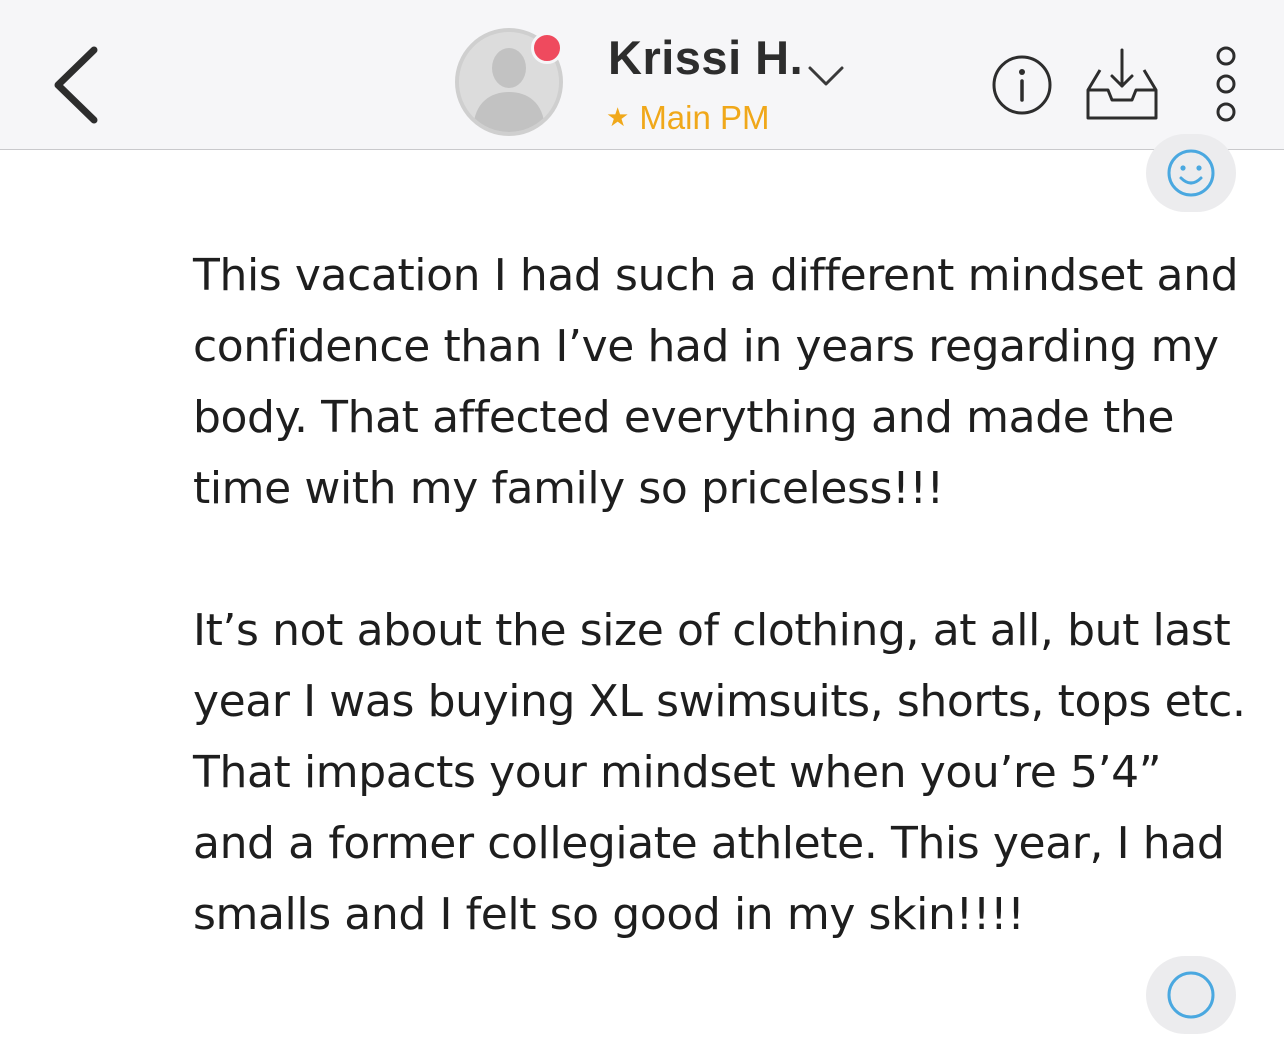 Image resolution: width=1284 pixels, height=1038 pixels. What do you see at coordinates (609, 914) in the screenshot?
I see `message-line: smalls and I felt so good in my skin!!!!` at bounding box center [609, 914].